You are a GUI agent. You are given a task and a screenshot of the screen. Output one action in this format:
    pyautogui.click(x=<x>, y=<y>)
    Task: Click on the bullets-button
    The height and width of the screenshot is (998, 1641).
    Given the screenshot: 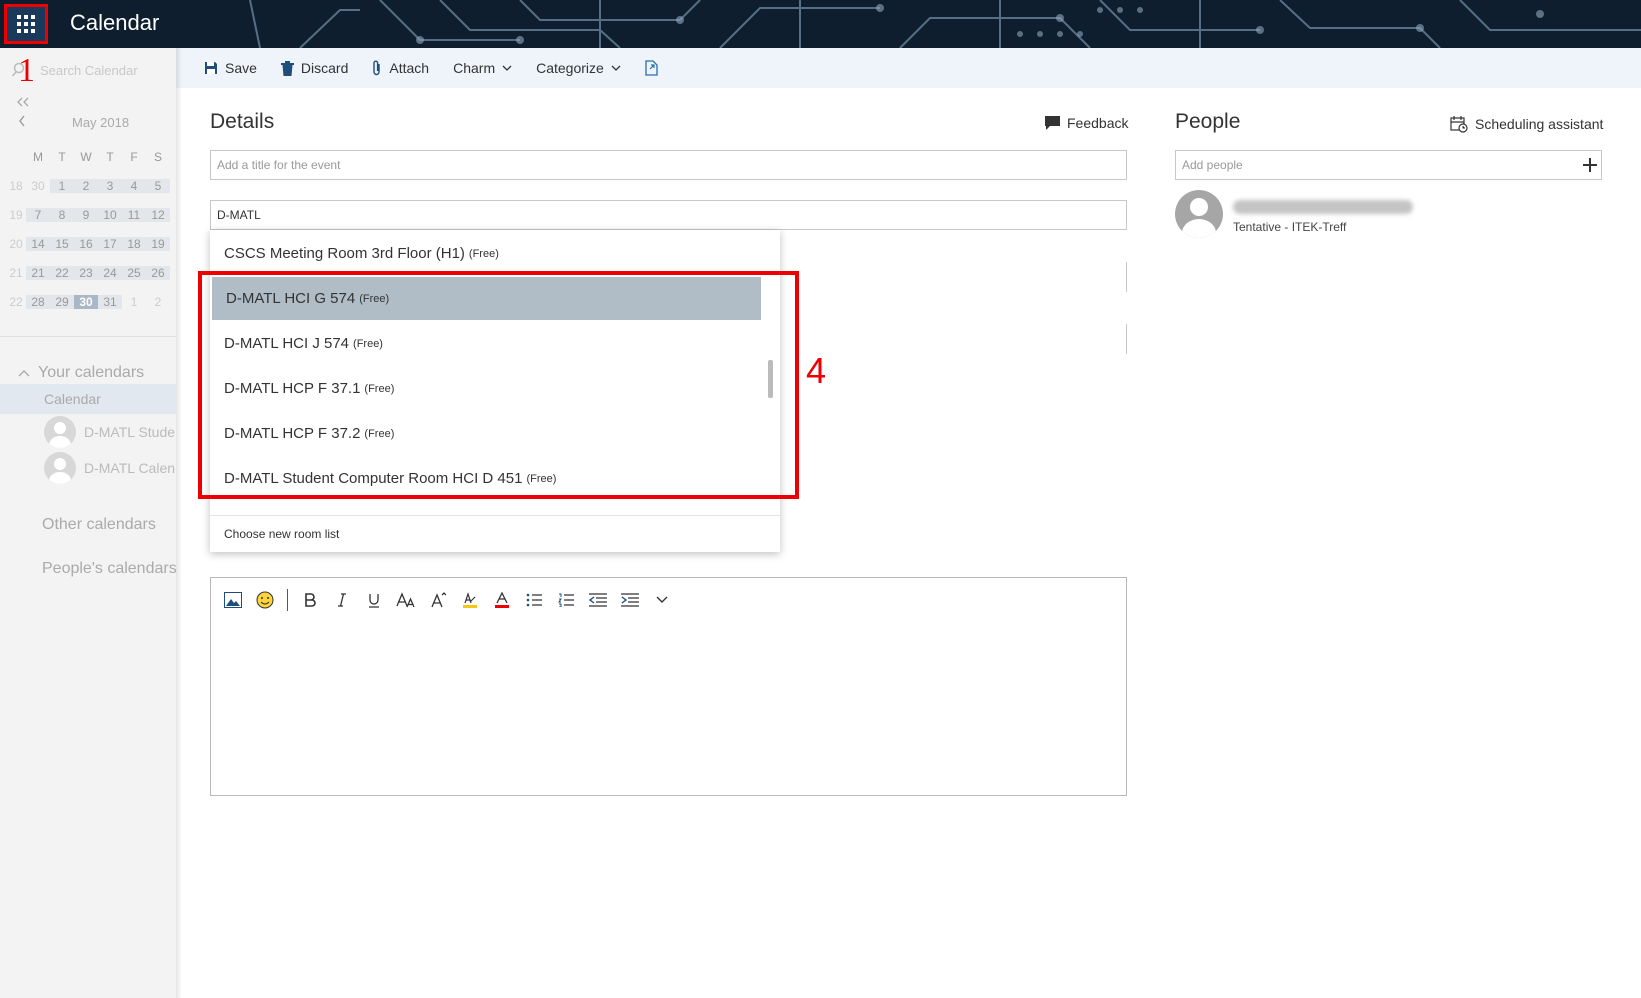 What is the action you would take?
    pyautogui.click(x=534, y=600)
    